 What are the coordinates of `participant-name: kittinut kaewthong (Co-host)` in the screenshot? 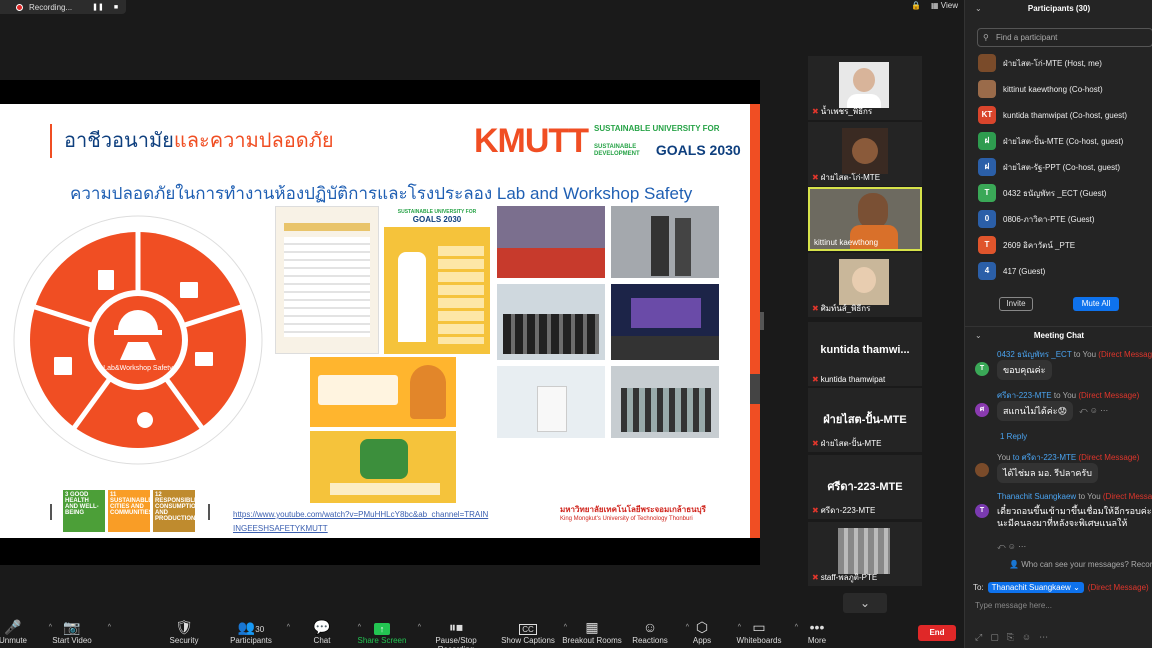 It's located at (1053, 89).